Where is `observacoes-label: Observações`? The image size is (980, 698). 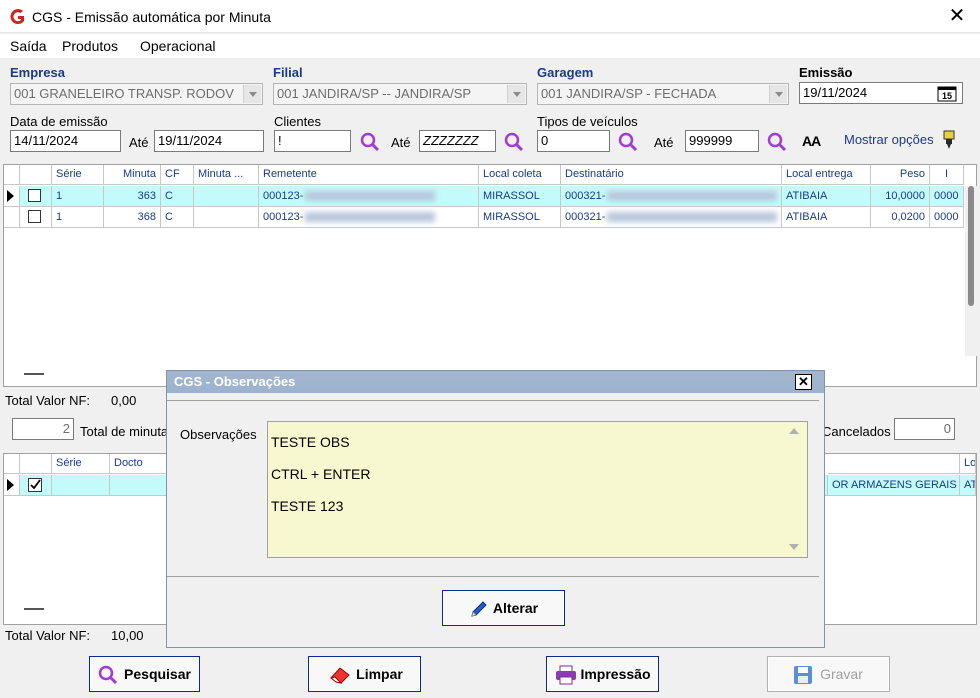
observacoes-label: Observações is located at coordinates (218, 434).